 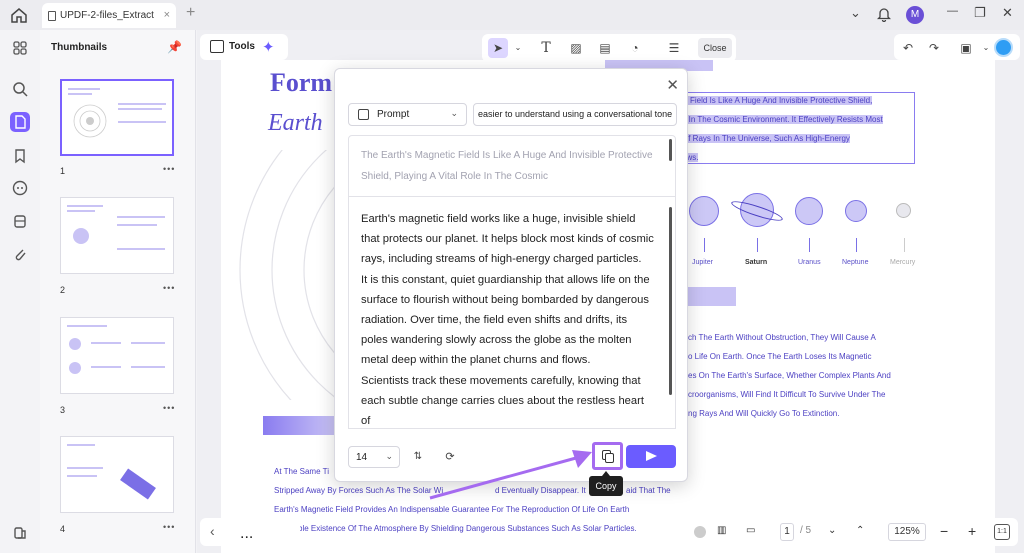 What do you see at coordinates (670, 150) in the screenshot?
I see `source-scrollbar` at bounding box center [670, 150].